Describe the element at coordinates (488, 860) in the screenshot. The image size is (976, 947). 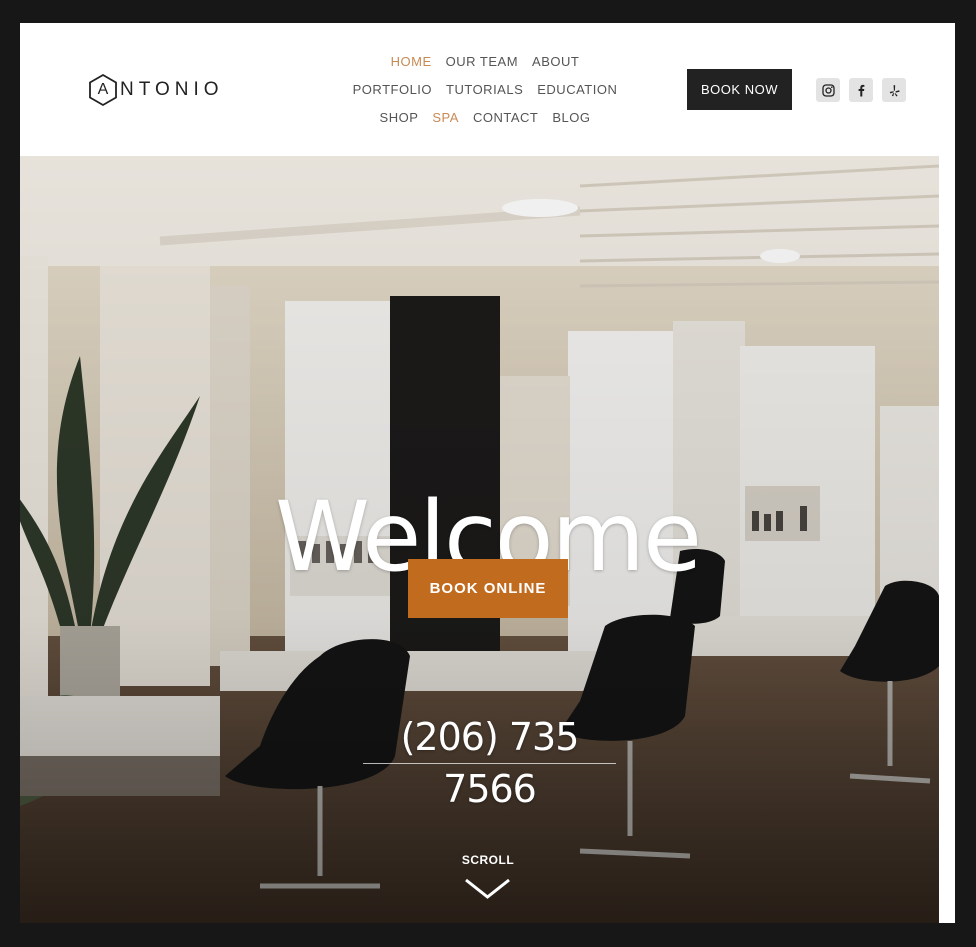
I see `scroll-label: SCROLL` at that location.